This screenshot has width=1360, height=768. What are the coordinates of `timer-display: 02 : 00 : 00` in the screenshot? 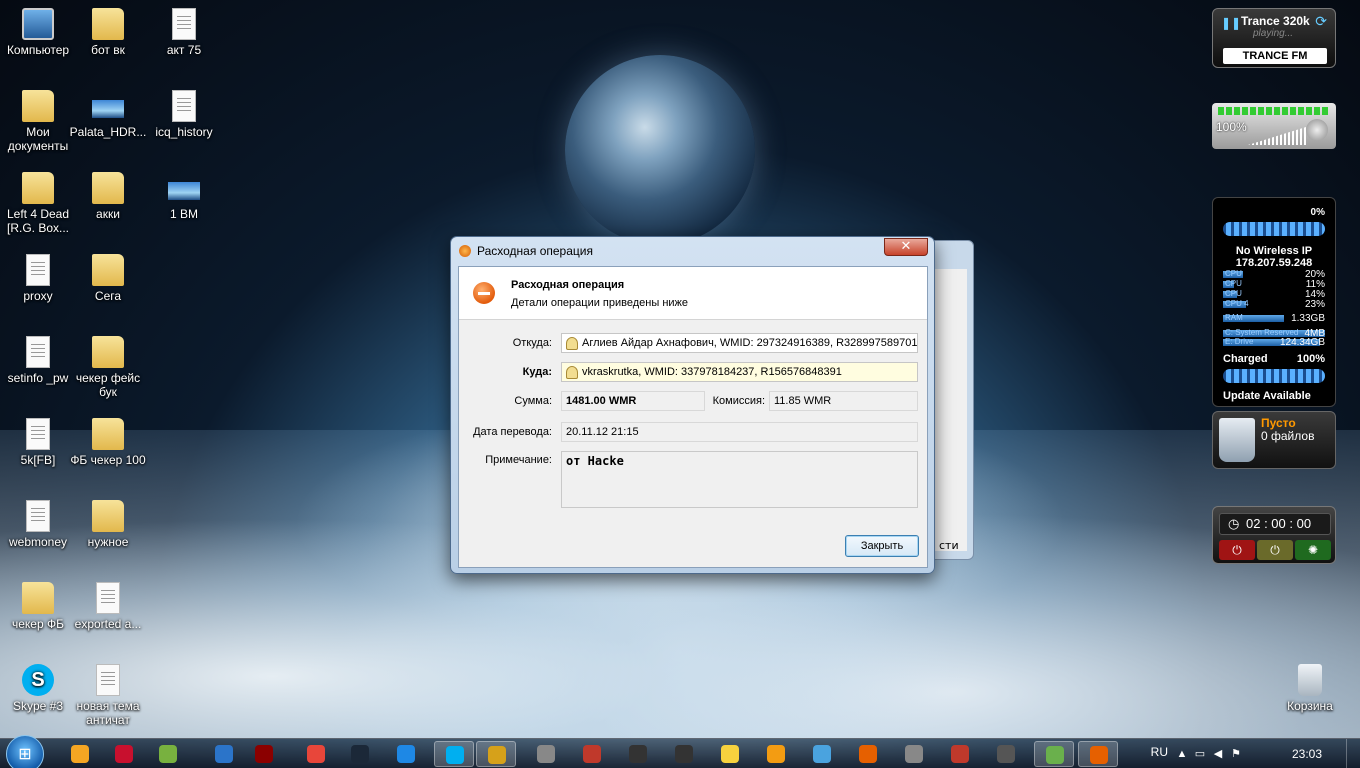 It's located at (1275, 524).